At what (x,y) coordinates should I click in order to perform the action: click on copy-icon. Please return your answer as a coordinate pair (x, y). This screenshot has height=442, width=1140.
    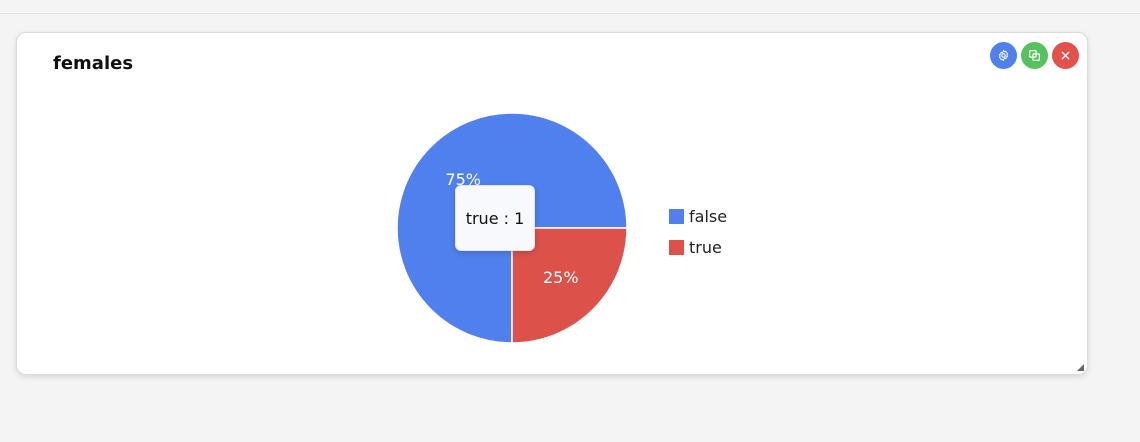
    Looking at the image, I should click on (1034, 55).